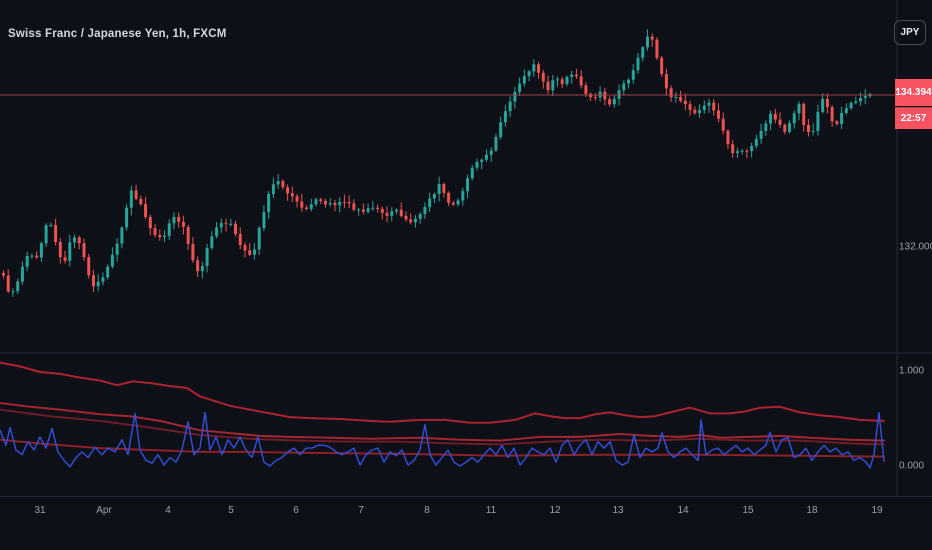  I want to click on time-axis-label: 12, so click(555, 510).